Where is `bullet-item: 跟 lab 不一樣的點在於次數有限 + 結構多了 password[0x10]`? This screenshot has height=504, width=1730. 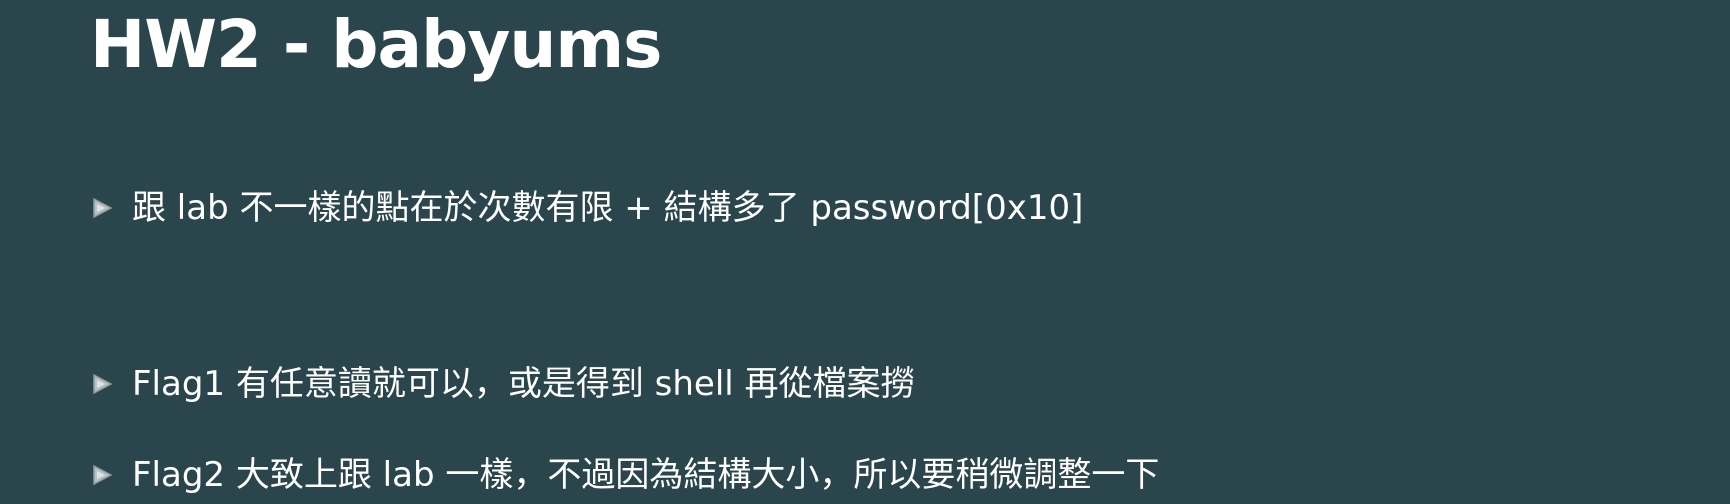
bullet-item: 跟 lab 不一樣的點在於次數有限 + 結構多了 password[0x10] is located at coordinates (586, 208).